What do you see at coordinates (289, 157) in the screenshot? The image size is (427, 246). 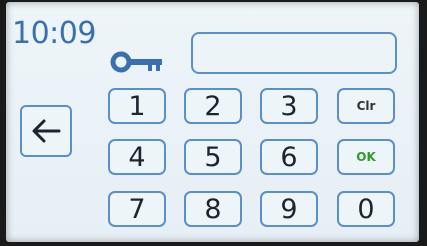 I see `key-6: 6` at bounding box center [289, 157].